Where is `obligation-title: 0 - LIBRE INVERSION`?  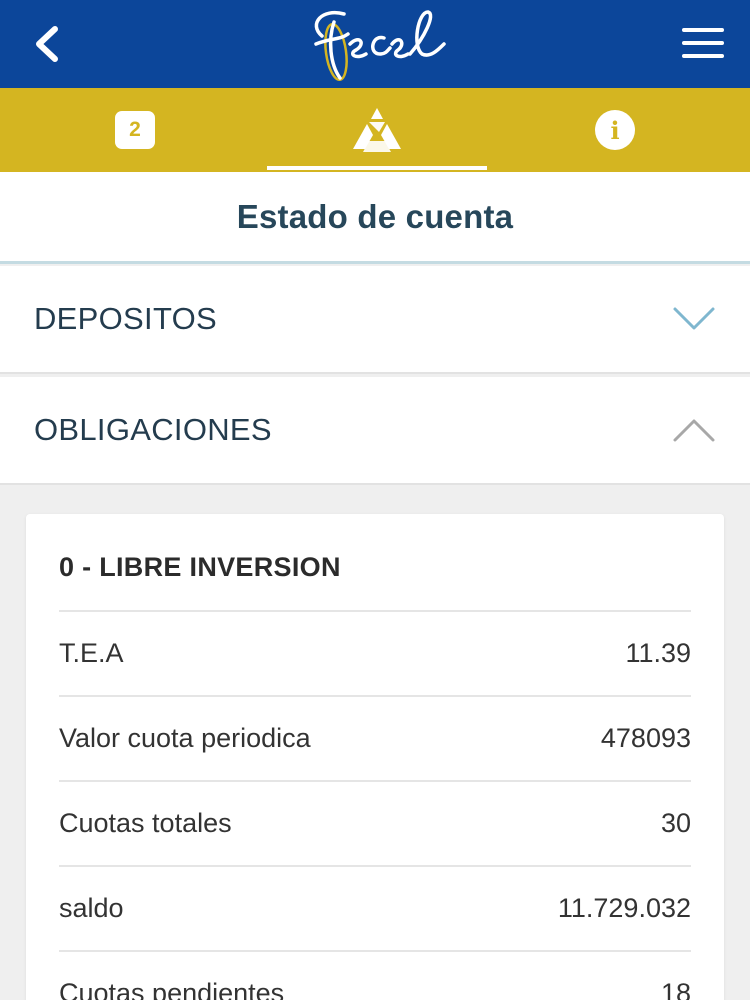
obligation-title: 0 - LIBRE INVERSION is located at coordinates (200, 567).